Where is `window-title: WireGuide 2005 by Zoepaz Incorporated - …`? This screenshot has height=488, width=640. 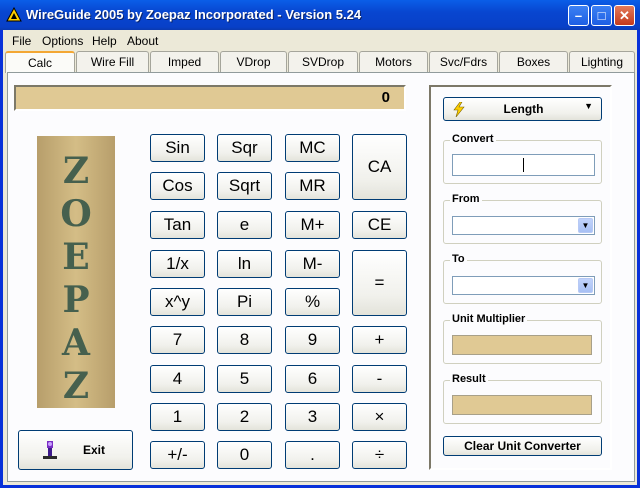 window-title: WireGuide 2005 by Zoepaz Incorporated - … is located at coordinates (194, 14).